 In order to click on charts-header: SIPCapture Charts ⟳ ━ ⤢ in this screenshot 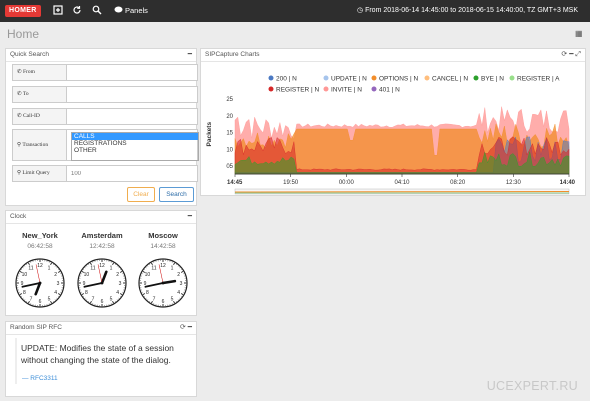, I will do `click(393, 55)`.